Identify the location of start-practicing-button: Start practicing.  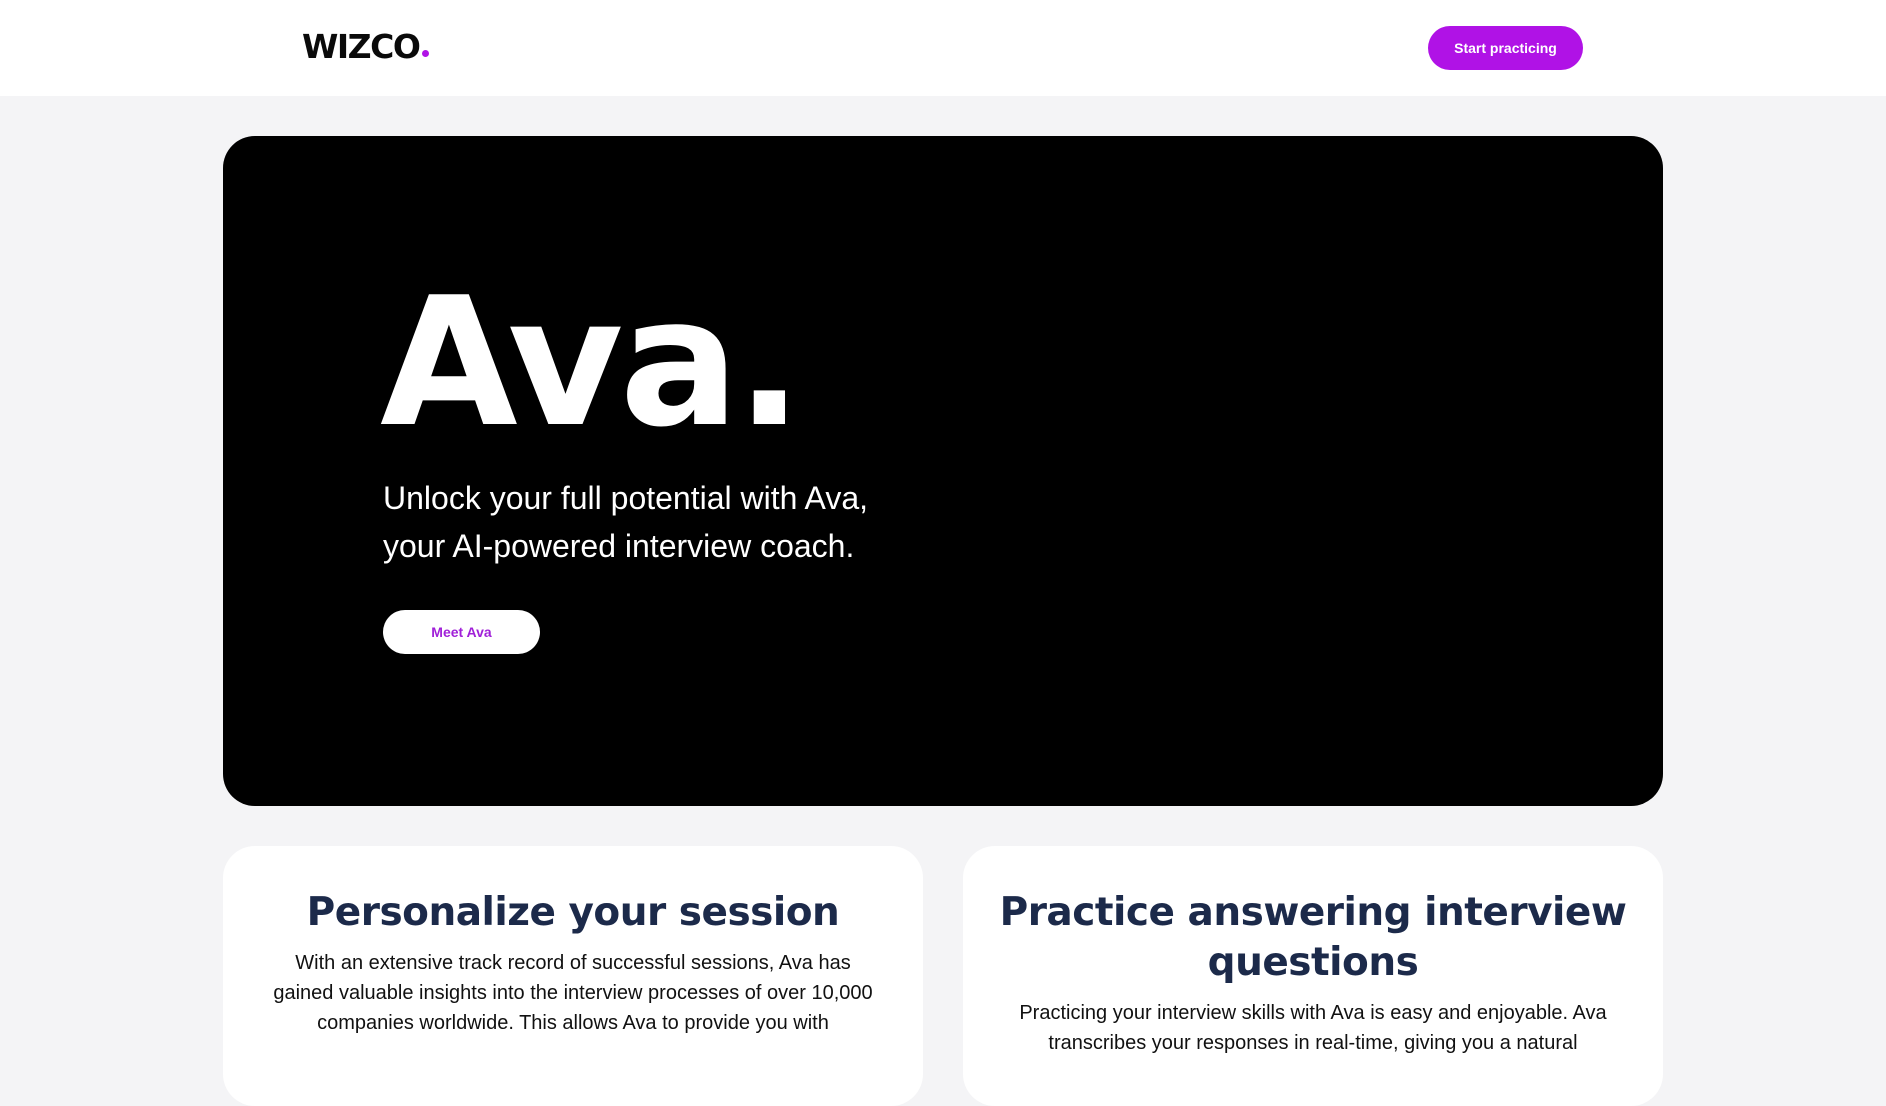
(1505, 48).